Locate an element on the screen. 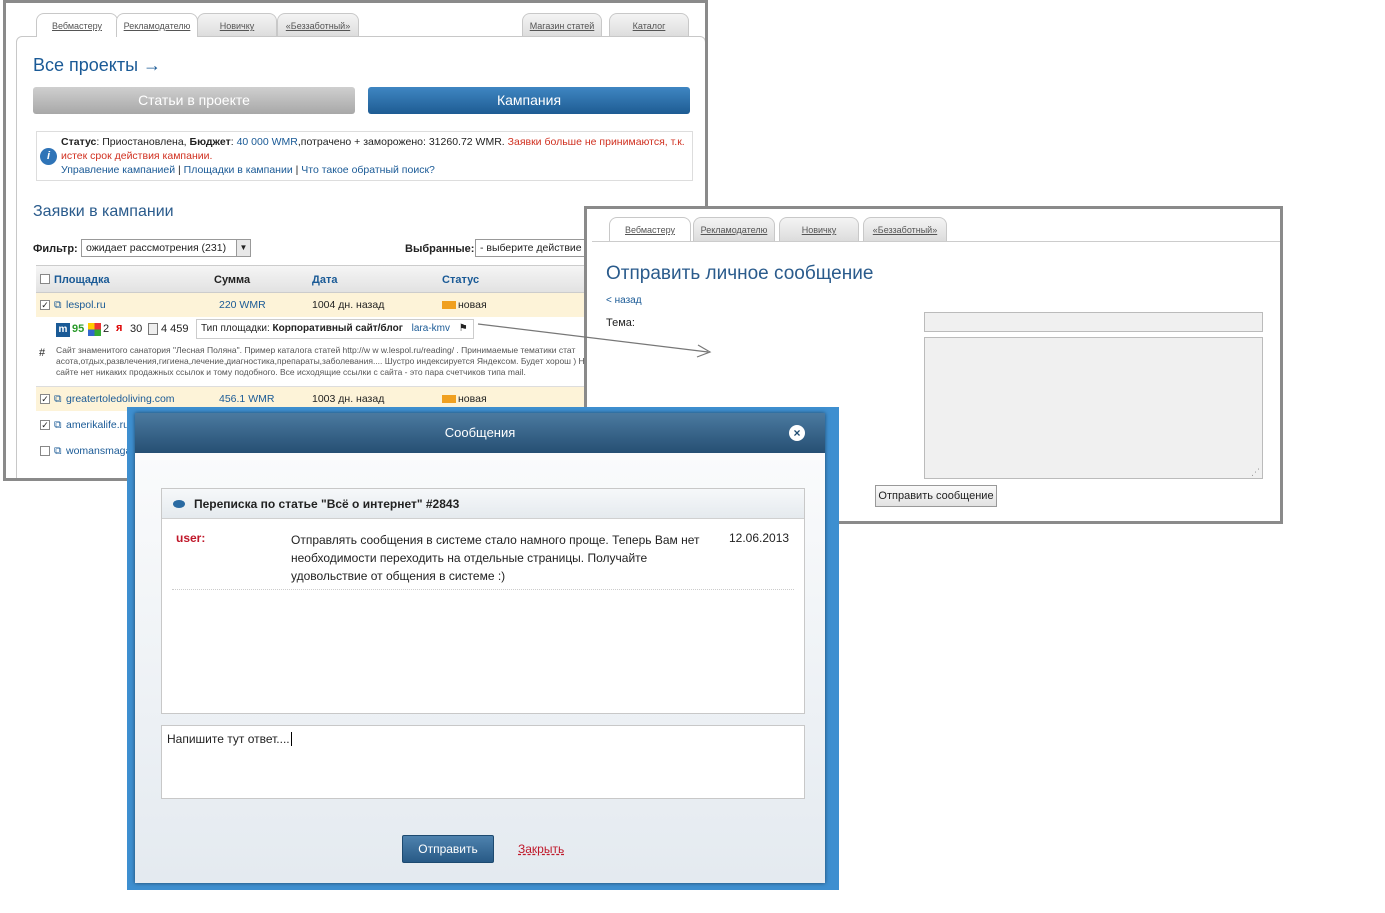 The image size is (1385, 913). chevron-down-icon: ▼ is located at coordinates (243, 248).